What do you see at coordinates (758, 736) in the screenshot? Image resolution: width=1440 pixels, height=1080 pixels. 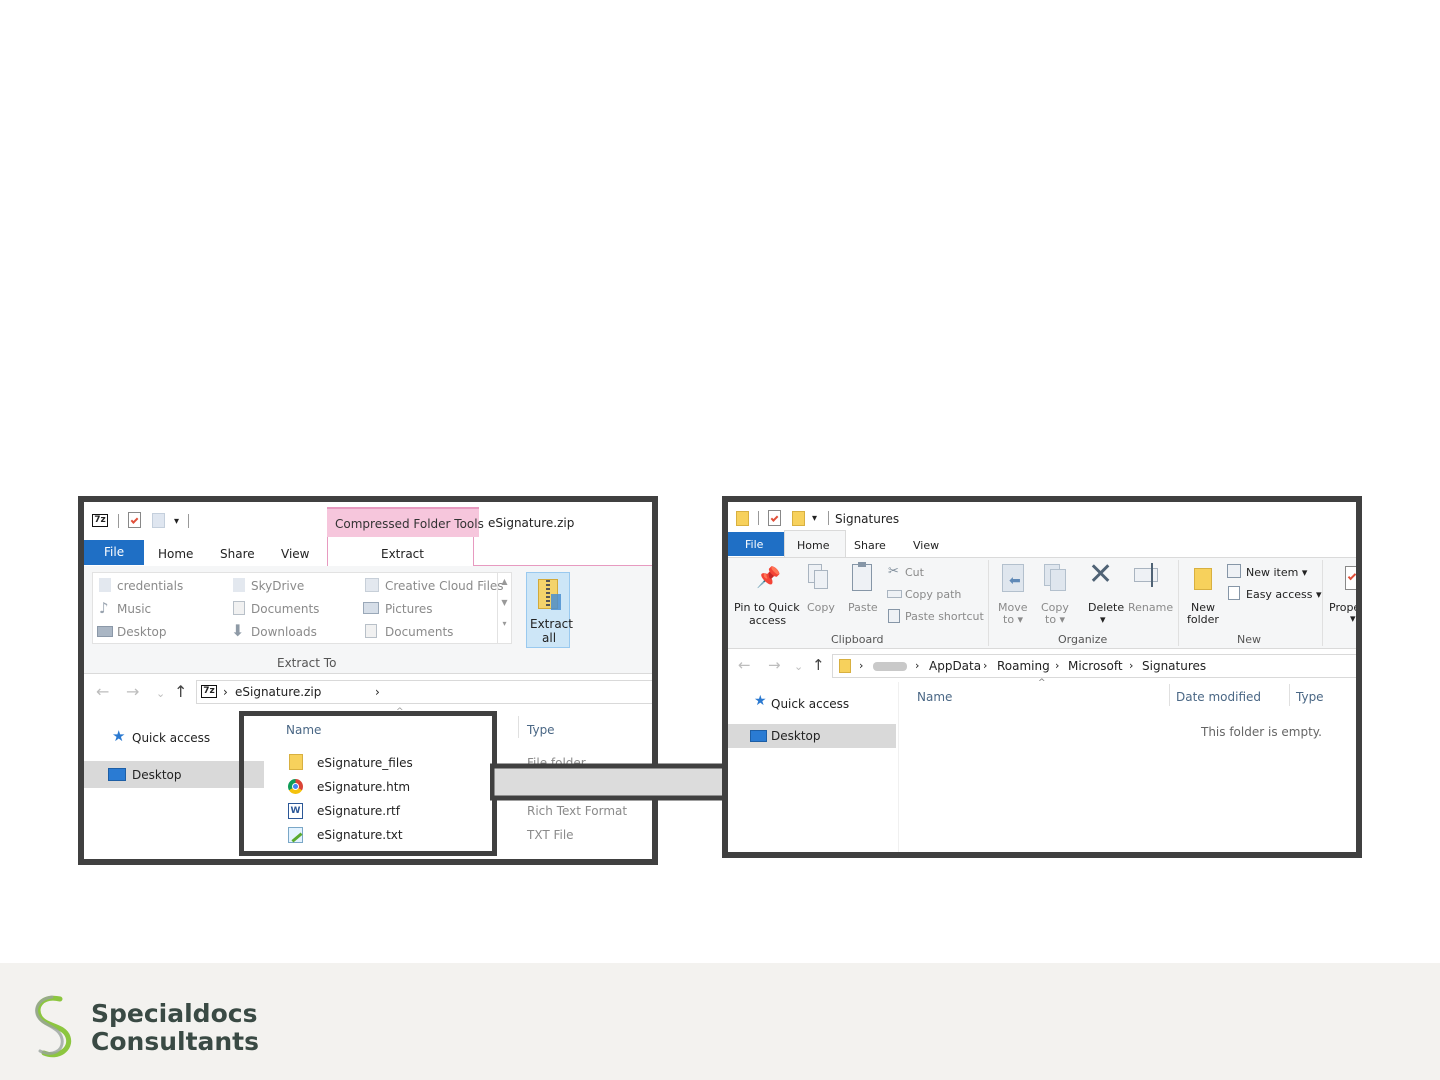 I see `desktop-icon` at bounding box center [758, 736].